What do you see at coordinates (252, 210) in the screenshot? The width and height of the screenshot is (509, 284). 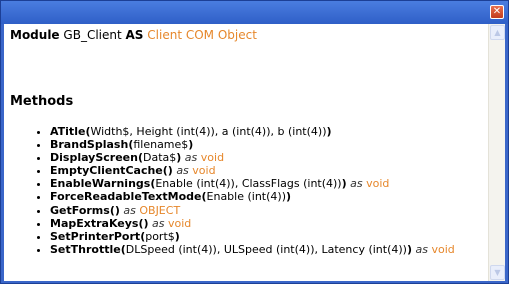 I see `method-item: GetForms() as OBJECT` at bounding box center [252, 210].